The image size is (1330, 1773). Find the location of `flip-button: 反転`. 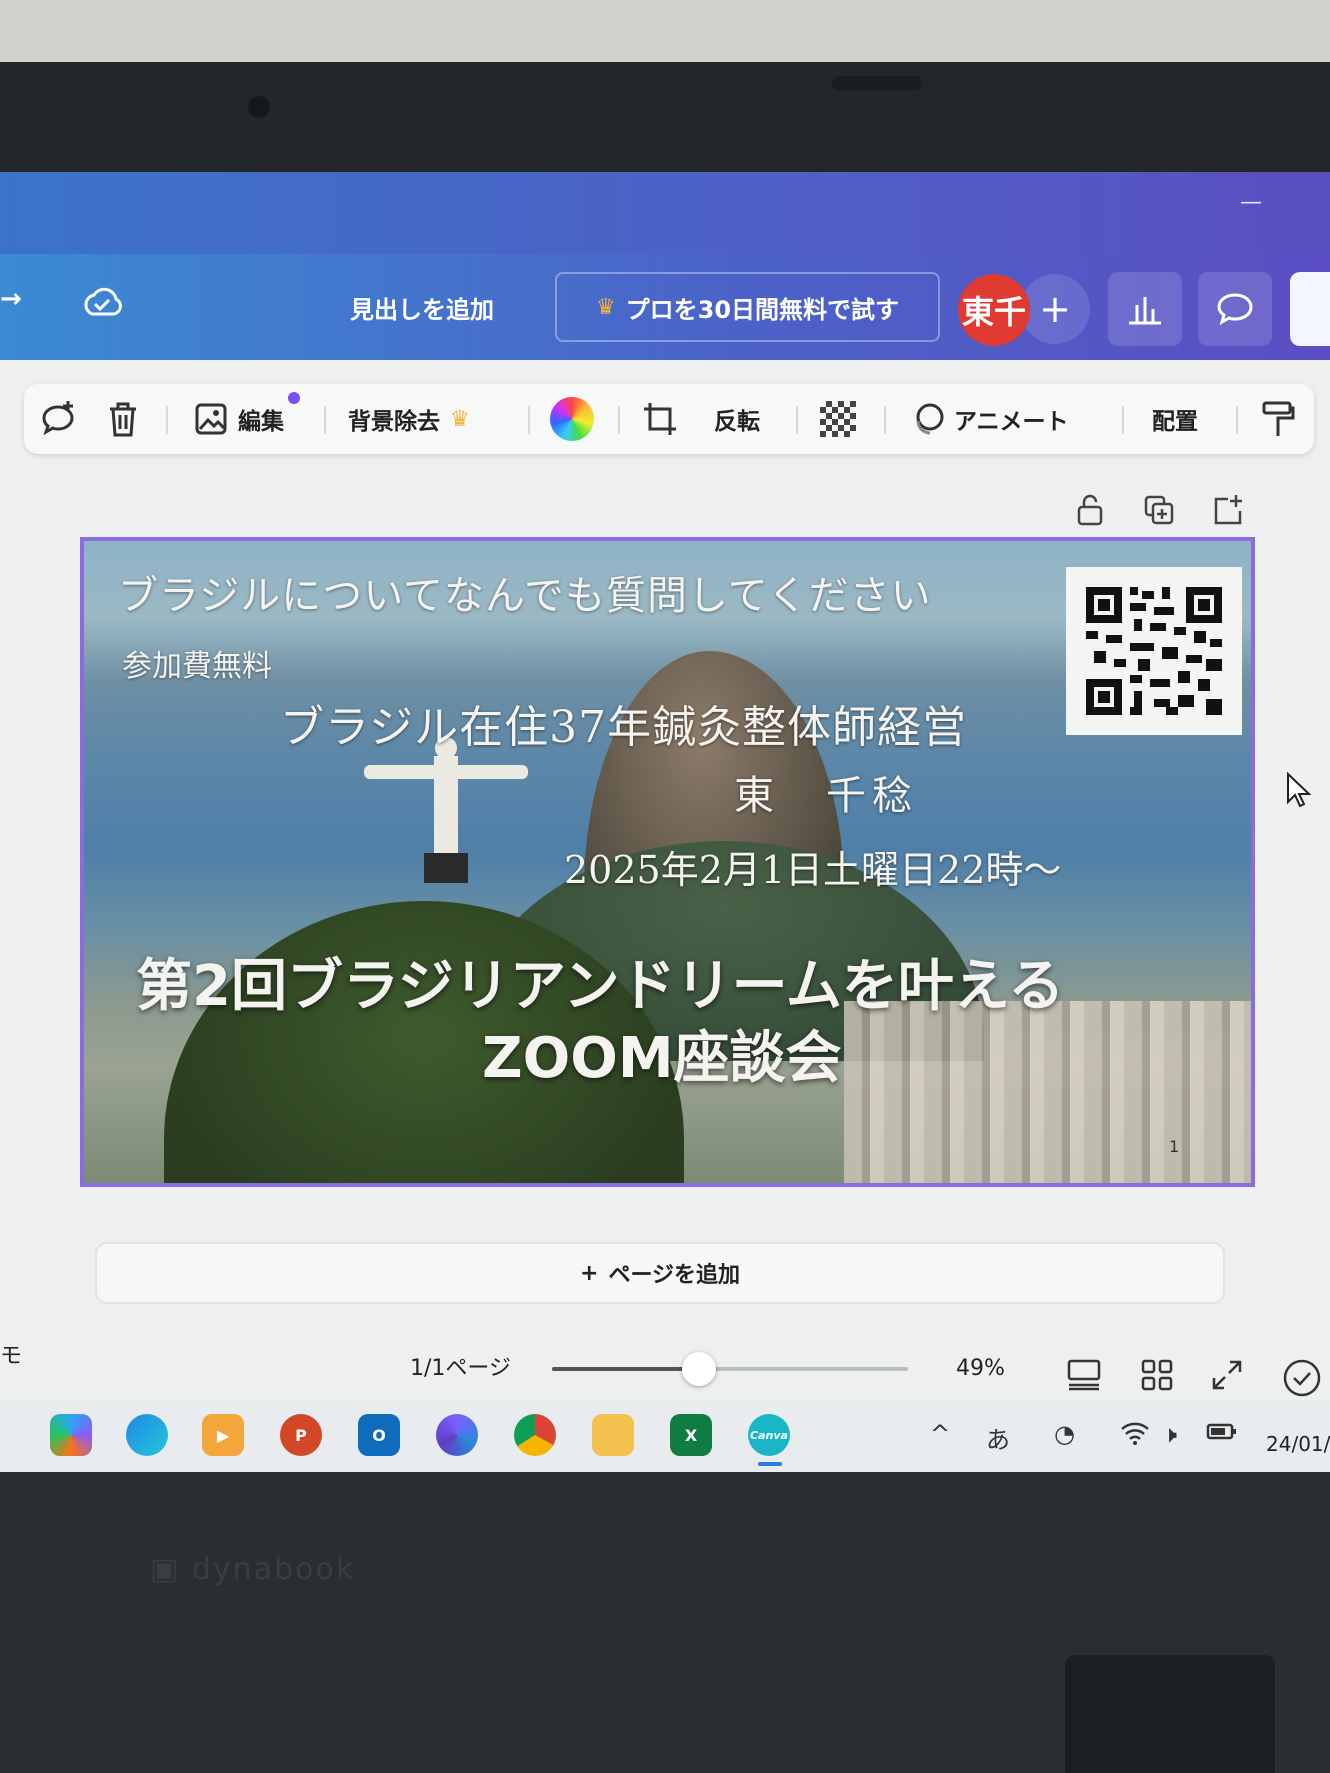

flip-button: 反転 is located at coordinates (737, 419).